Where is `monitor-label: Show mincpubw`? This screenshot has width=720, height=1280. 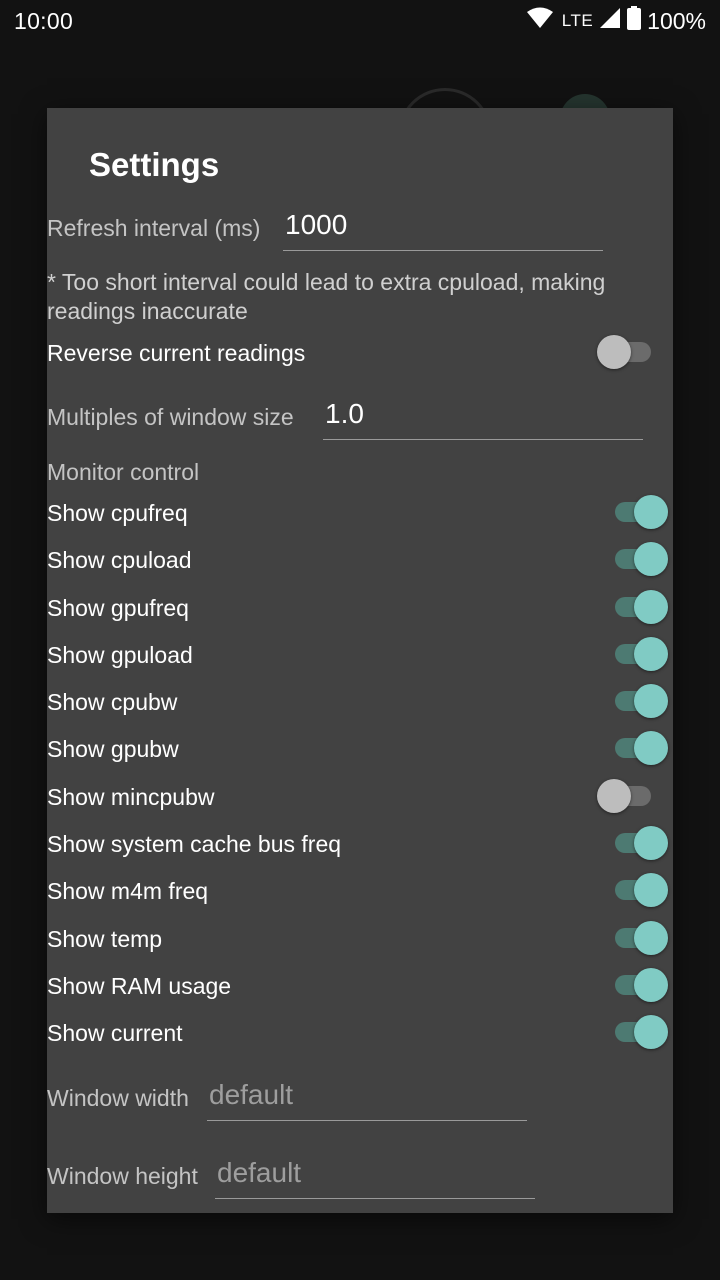 monitor-label: Show mincpubw is located at coordinates (131, 797).